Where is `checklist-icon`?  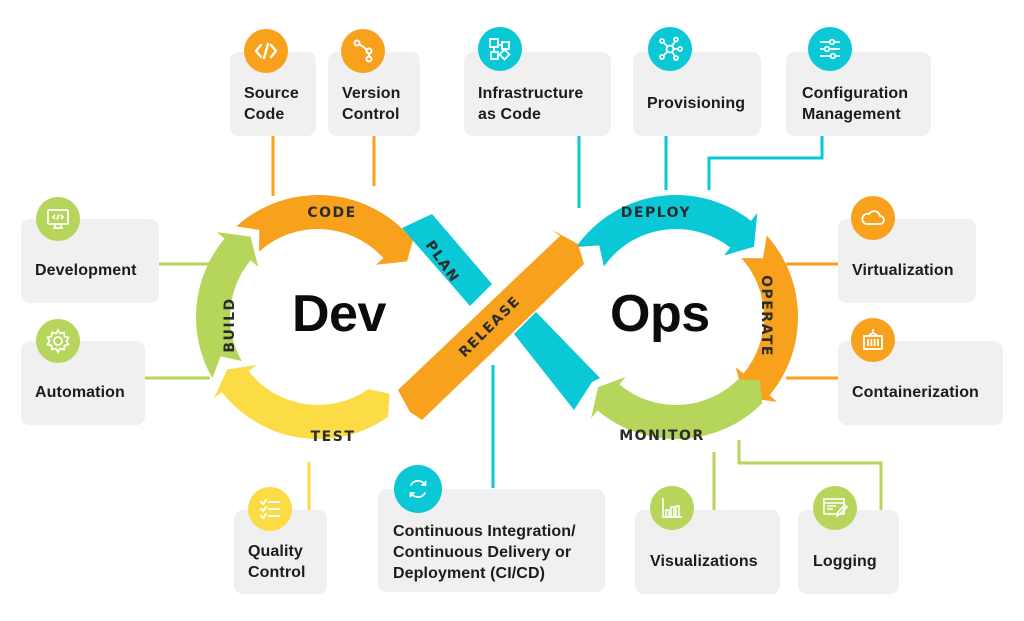 checklist-icon is located at coordinates (270, 509).